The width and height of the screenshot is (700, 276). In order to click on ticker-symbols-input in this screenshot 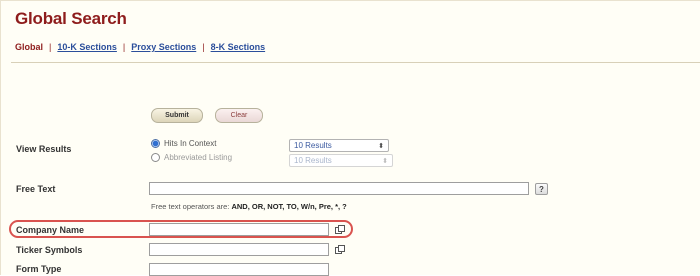, I will do `click(239, 249)`.